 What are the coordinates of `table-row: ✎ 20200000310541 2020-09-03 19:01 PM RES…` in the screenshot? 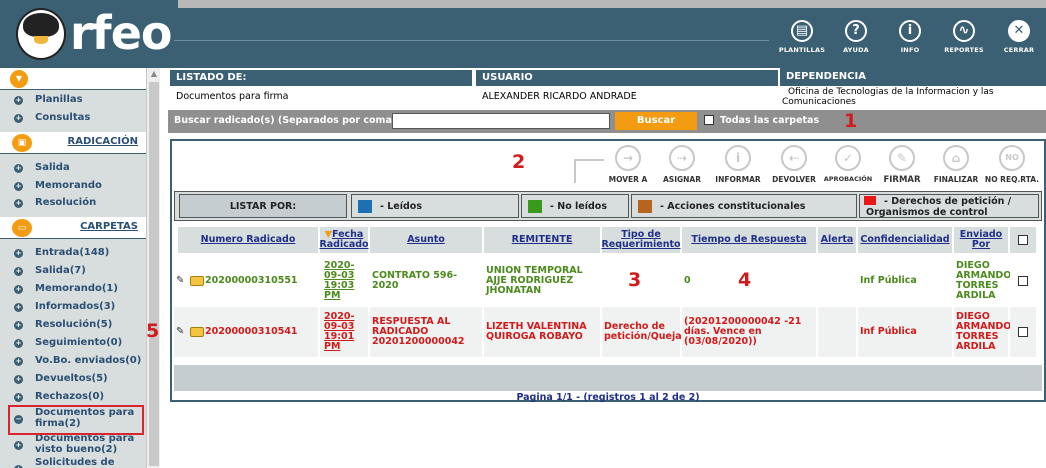 It's located at (605, 332).